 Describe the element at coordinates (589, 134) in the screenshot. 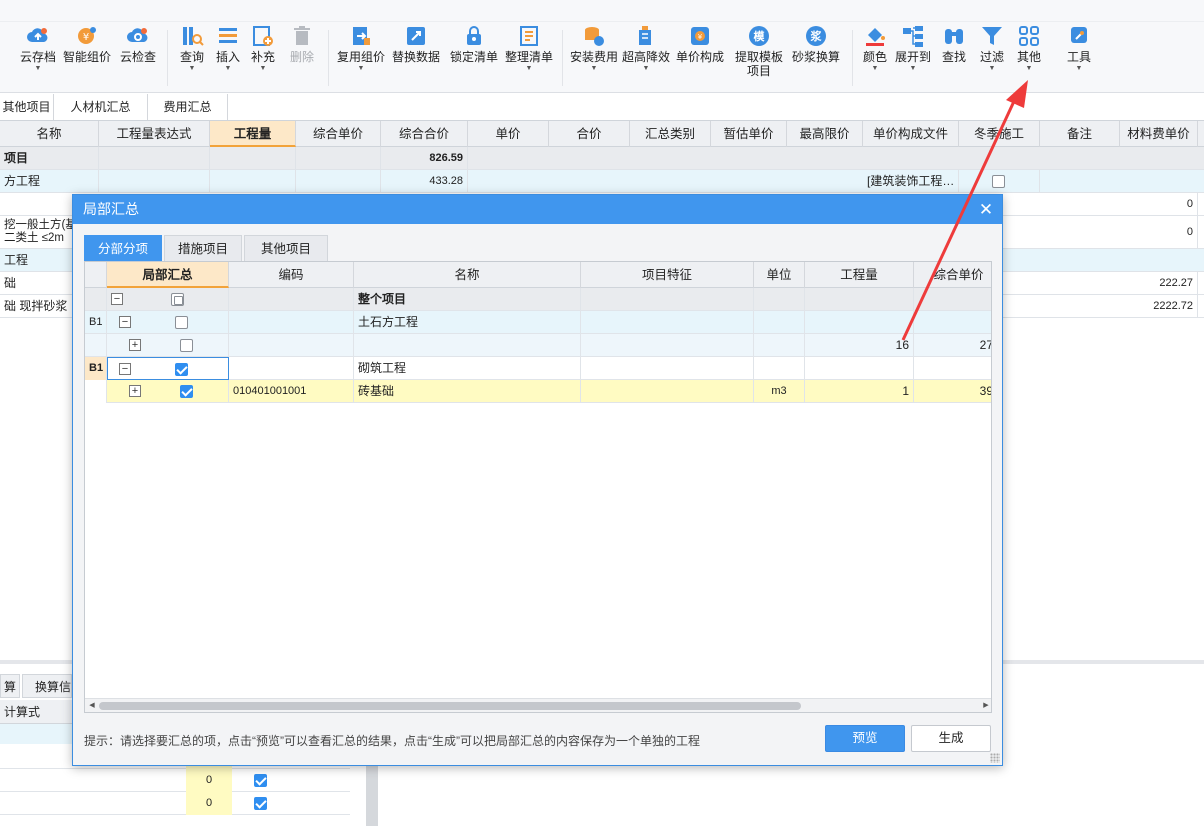

I see `col-header: 合价` at that location.